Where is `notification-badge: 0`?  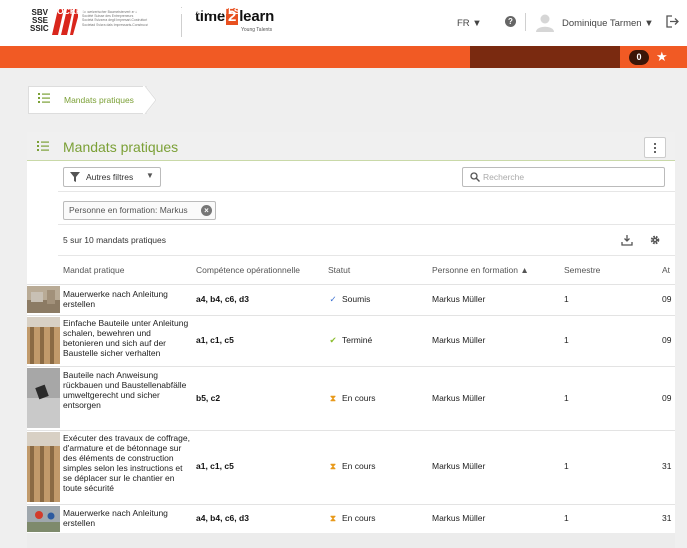 notification-badge: 0 is located at coordinates (639, 57).